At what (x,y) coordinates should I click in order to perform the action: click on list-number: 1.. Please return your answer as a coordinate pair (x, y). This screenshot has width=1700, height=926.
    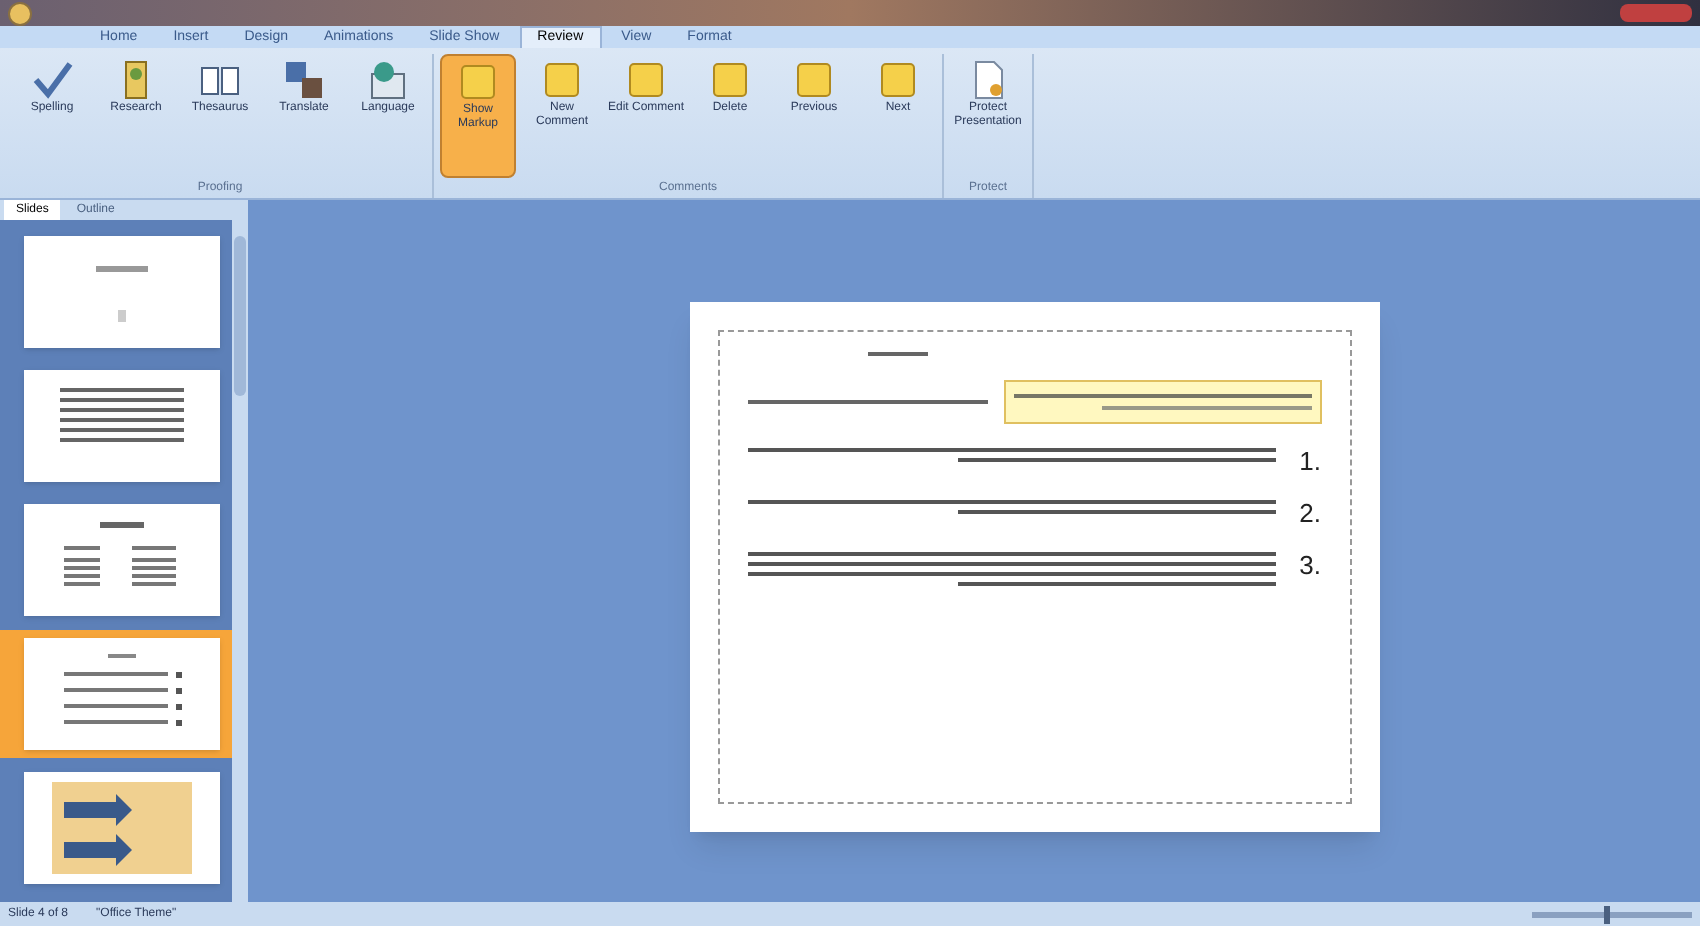
    Looking at the image, I should click on (1310, 461).